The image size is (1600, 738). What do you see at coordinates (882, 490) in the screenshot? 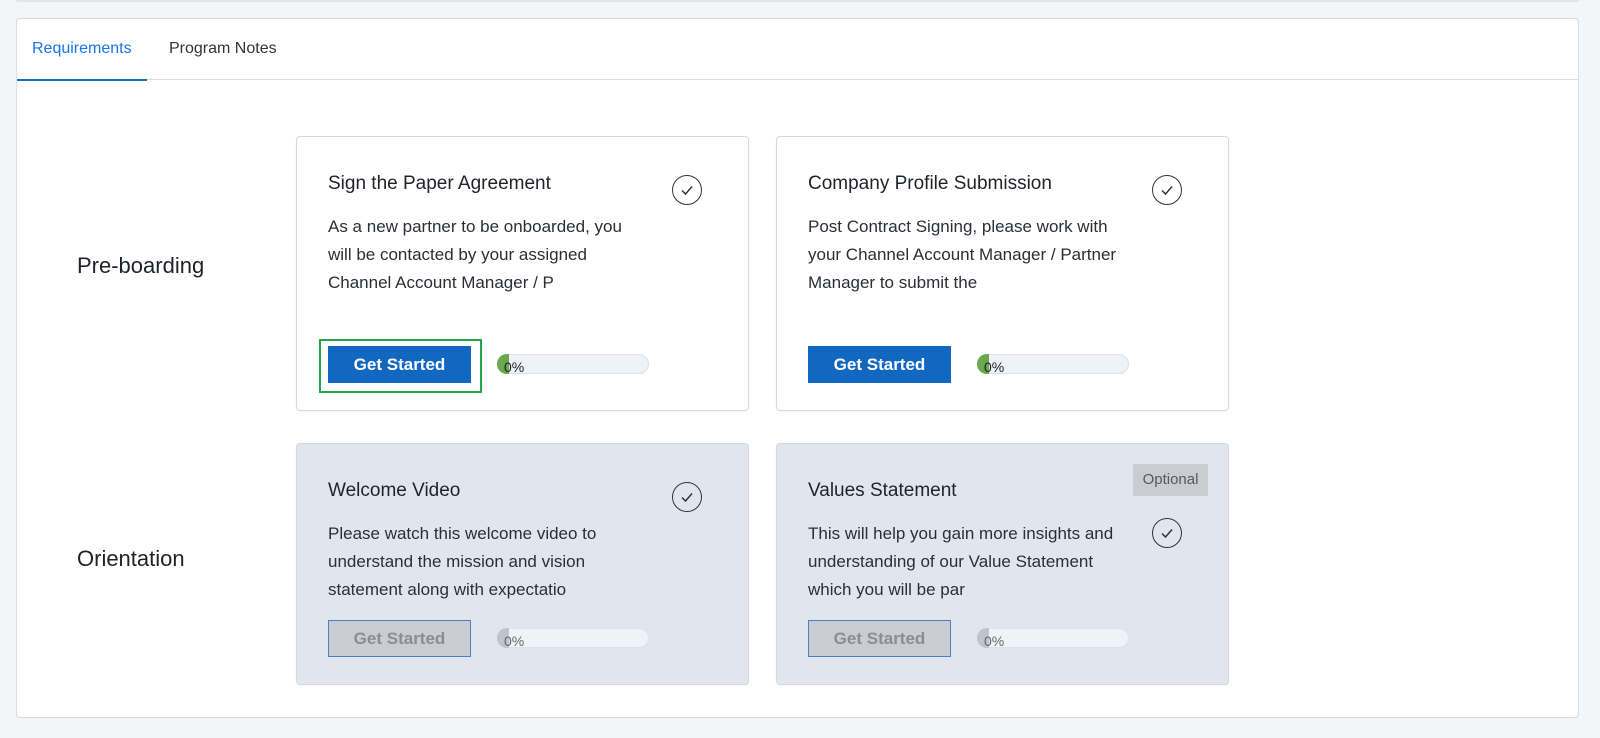
I see `card-title: Values Statement` at bounding box center [882, 490].